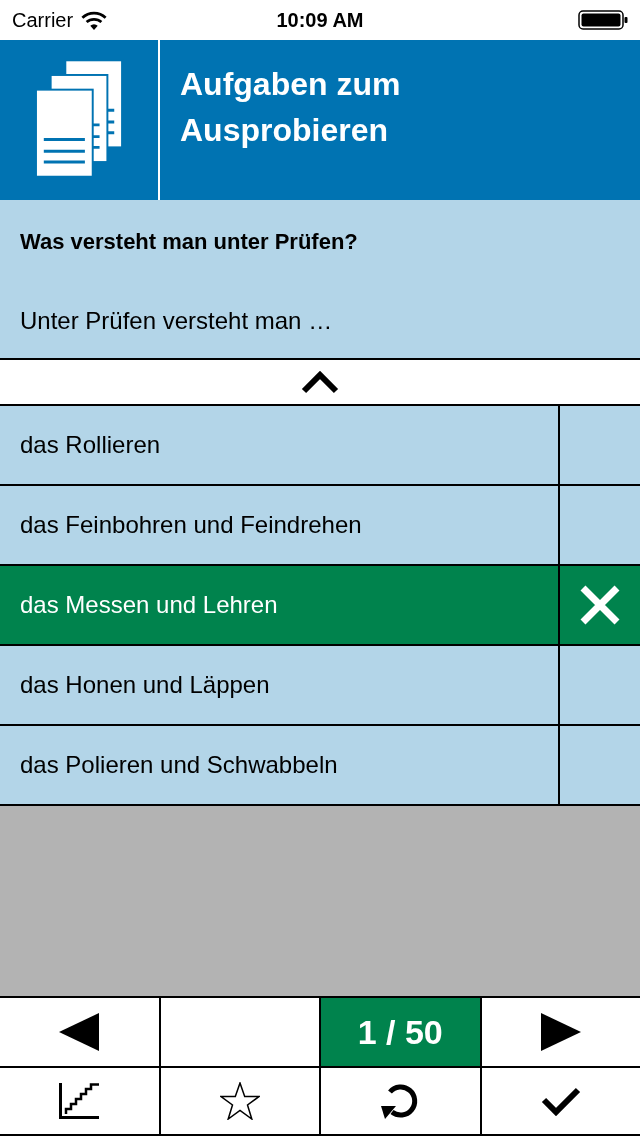  Describe the element at coordinates (320, 686) in the screenshot. I see `answer-option: das Honen und Läppen` at that location.